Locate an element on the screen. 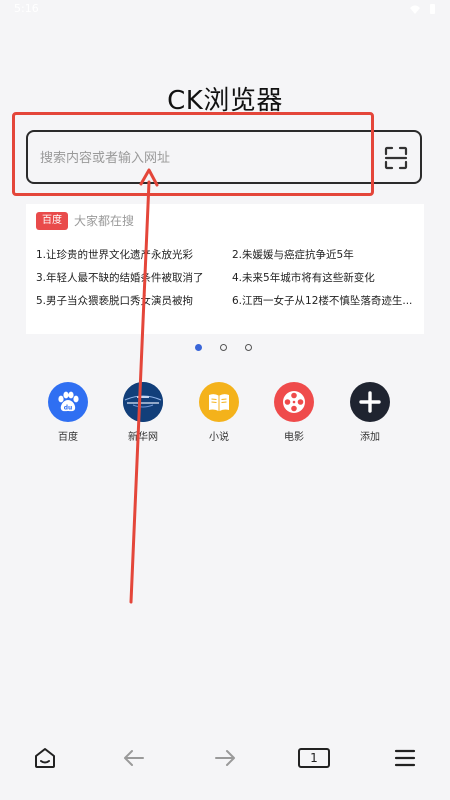 The width and height of the screenshot is (450, 800). shortcut-add: 添加 is located at coordinates (370, 412).